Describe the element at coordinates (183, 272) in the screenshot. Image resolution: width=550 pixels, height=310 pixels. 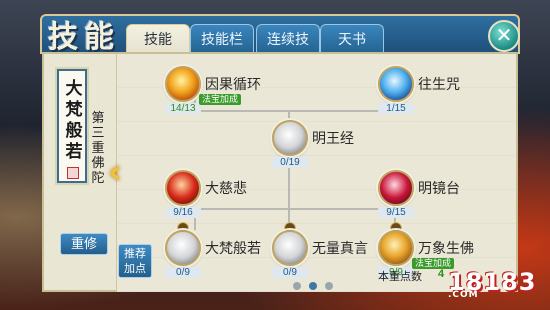
I see `skill-level: 0/9` at that location.